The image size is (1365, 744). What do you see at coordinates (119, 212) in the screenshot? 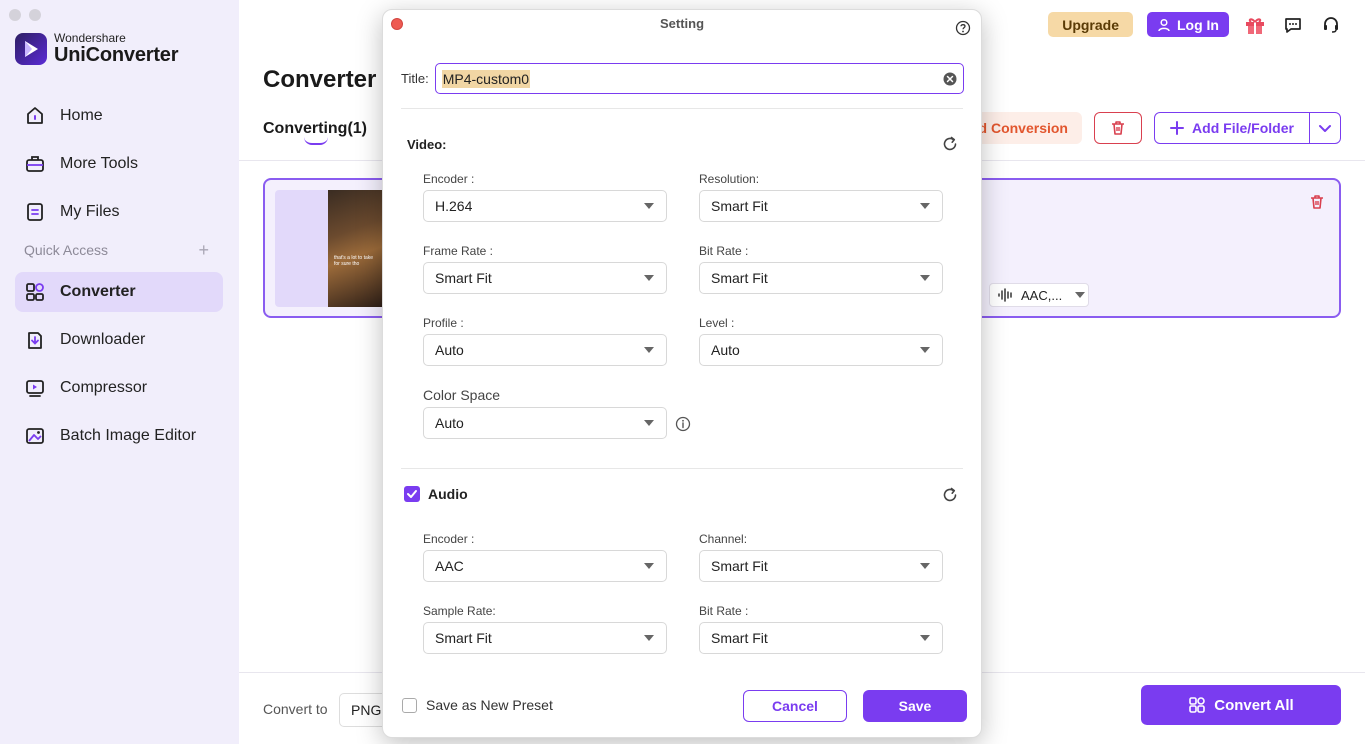
I see `sidebar-item-my-files: My Files` at bounding box center [119, 212].